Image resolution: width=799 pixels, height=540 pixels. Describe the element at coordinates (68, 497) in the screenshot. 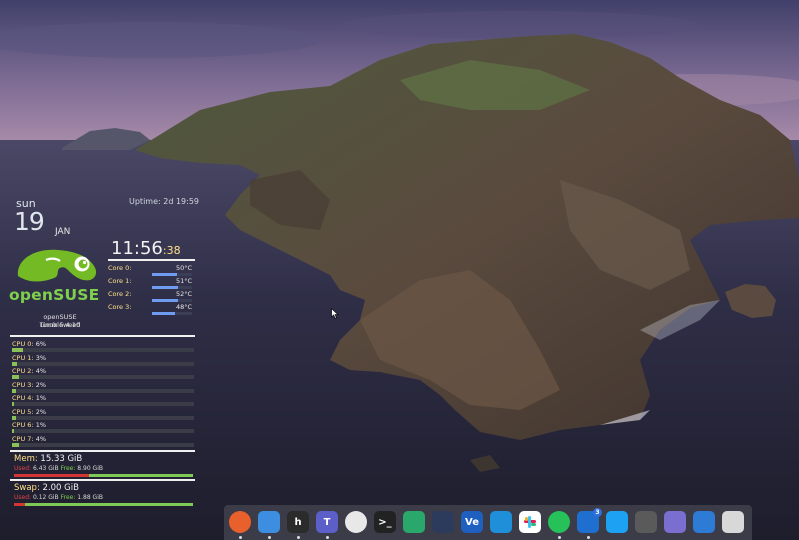

I see `swap-free-label: Free:` at that location.